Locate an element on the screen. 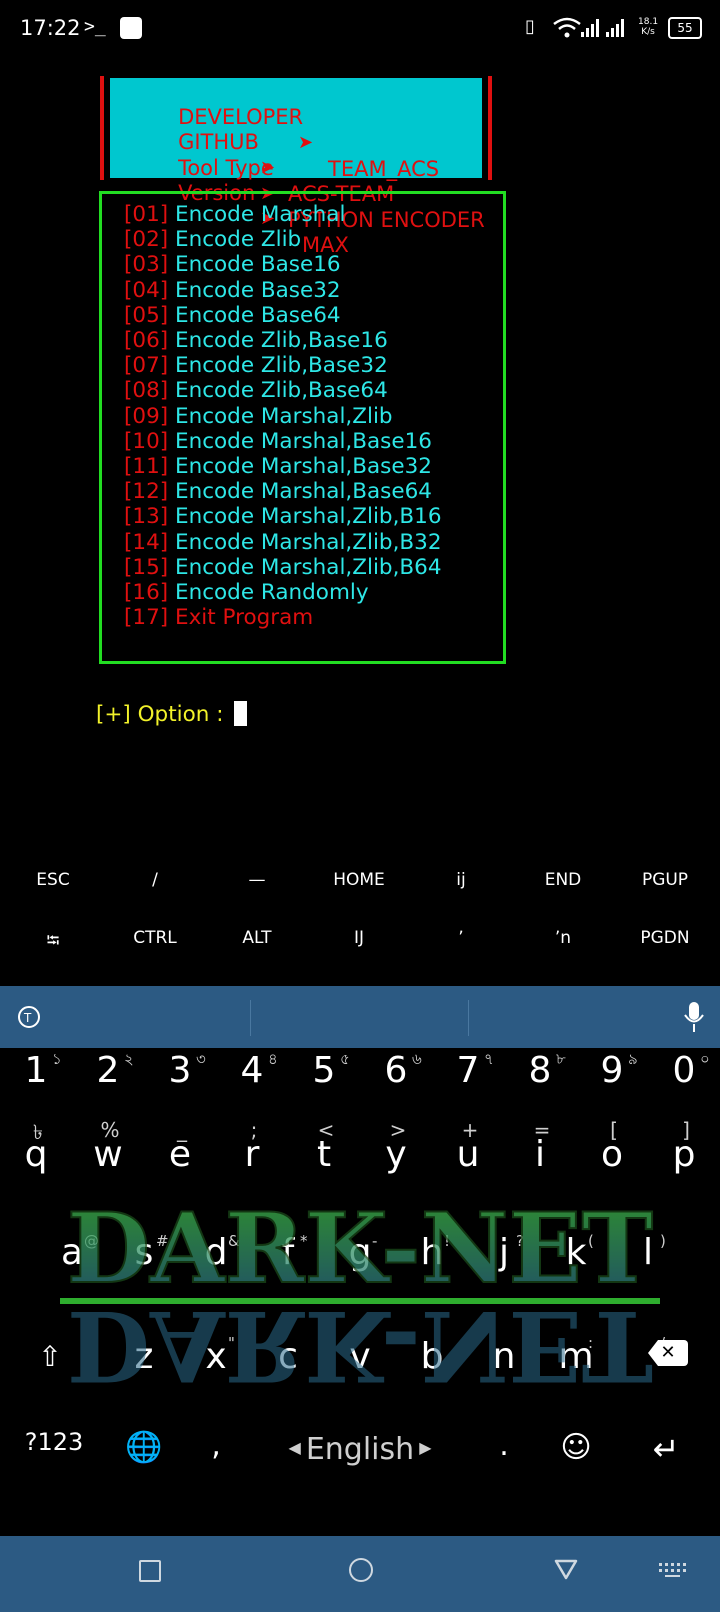 The height and width of the screenshot is (1612, 720). option-prompt: [+] Option : is located at coordinates (172, 714).